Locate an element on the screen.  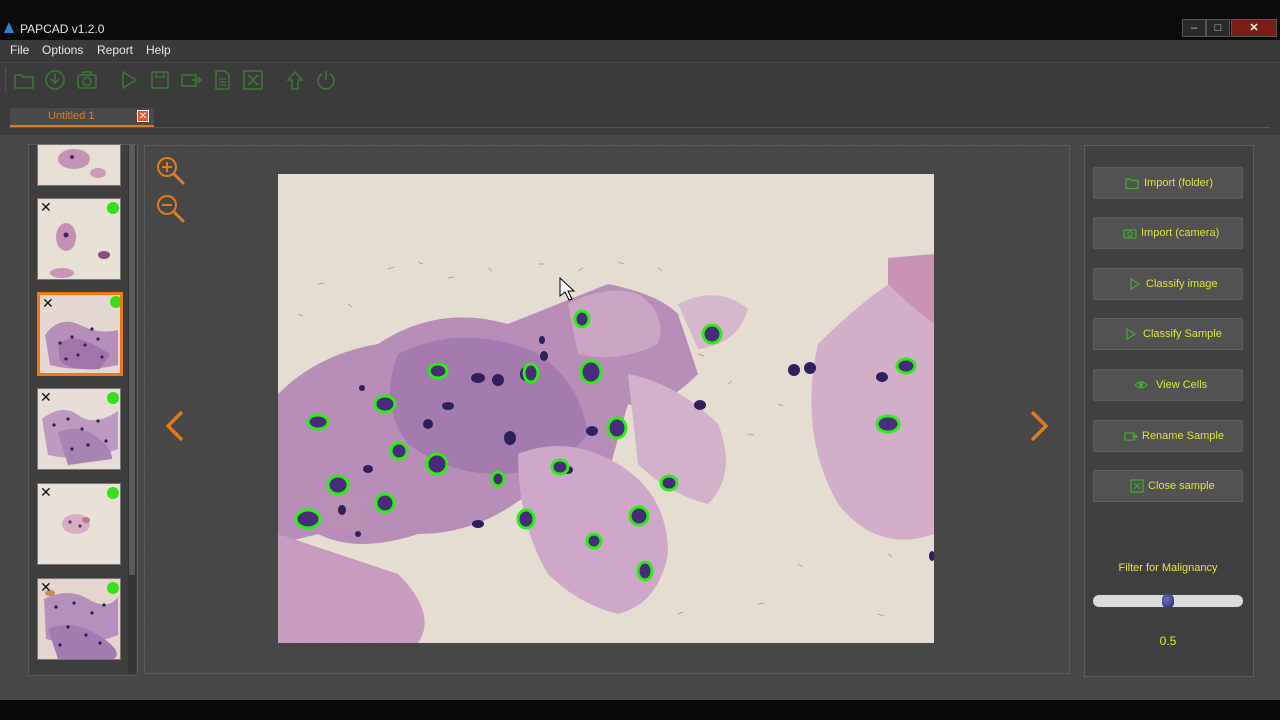
classify-sample-button: Classify Sample is located at coordinates (1168, 334).